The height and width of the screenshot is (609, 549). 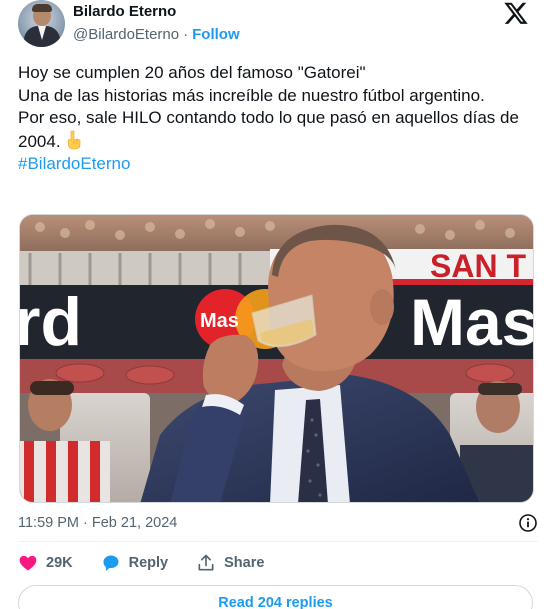 What do you see at coordinates (59, 563) in the screenshot?
I see `like-count: 29K` at bounding box center [59, 563].